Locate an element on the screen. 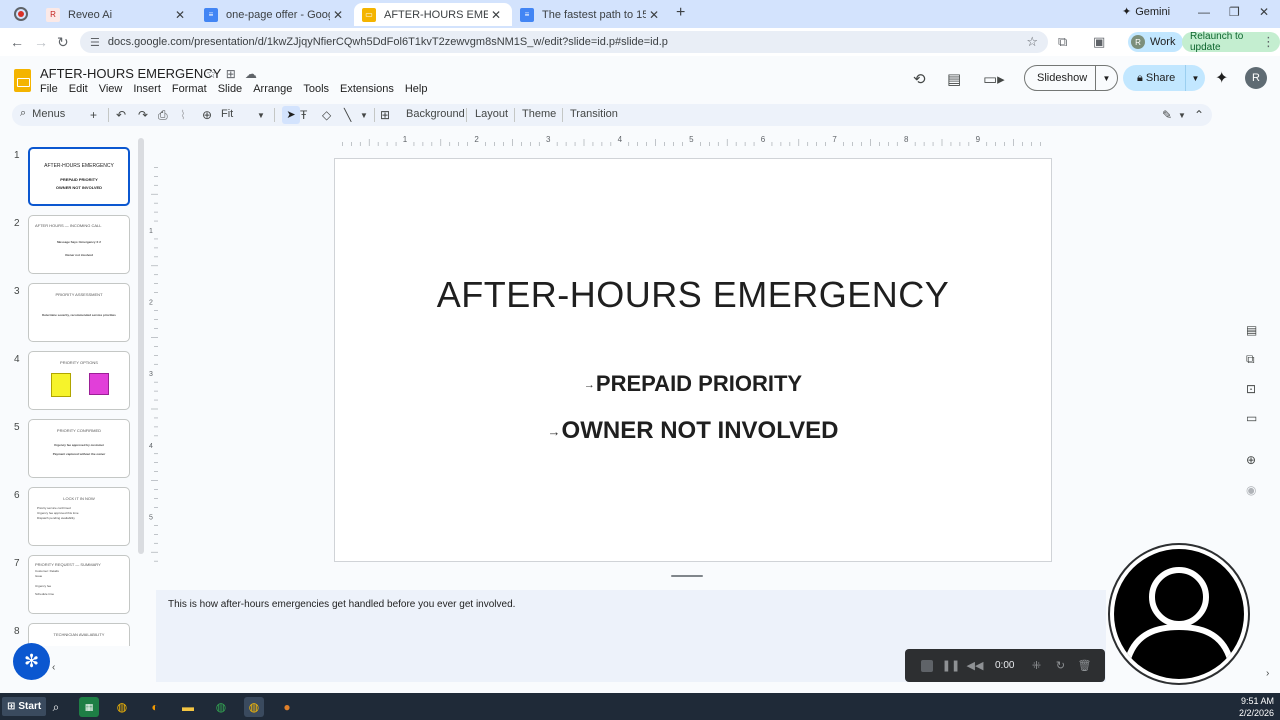  gemini-sidebar-icon: ✦ is located at coordinates (1221, 78).